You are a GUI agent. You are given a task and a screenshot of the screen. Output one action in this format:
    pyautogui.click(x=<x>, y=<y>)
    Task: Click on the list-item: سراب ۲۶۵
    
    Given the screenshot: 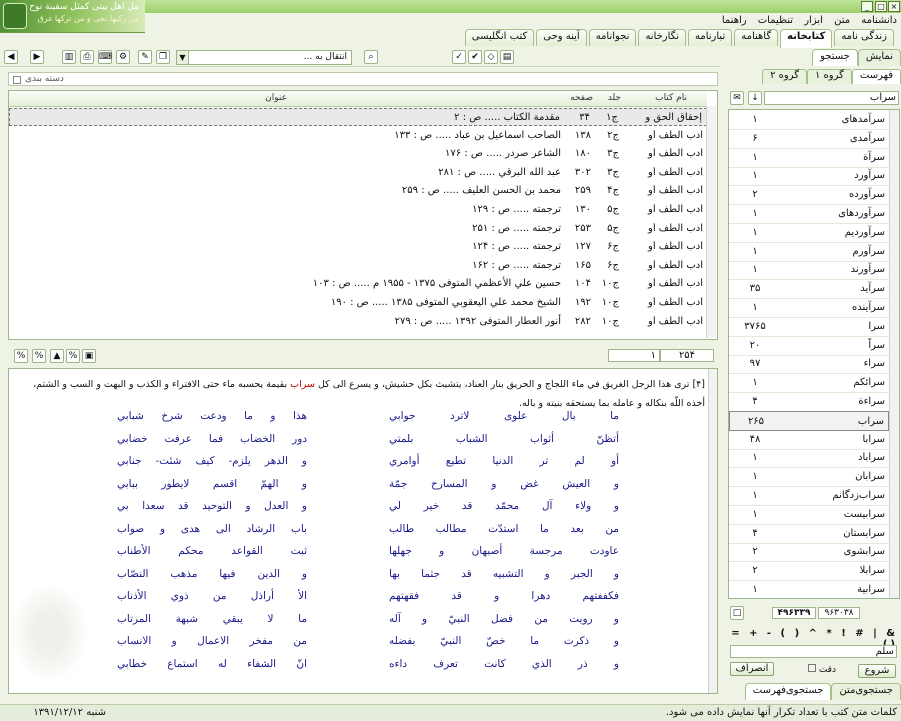 What is the action you would take?
    pyautogui.click(x=809, y=420)
    